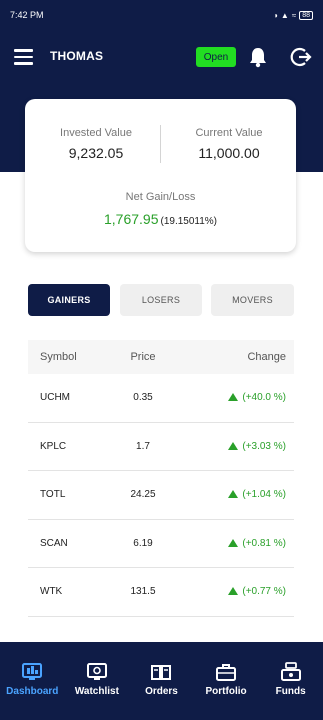 The width and height of the screenshot is (323, 720). What do you see at coordinates (51, 591) in the screenshot?
I see `row-symbol: WTK` at bounding box center [51, 591].